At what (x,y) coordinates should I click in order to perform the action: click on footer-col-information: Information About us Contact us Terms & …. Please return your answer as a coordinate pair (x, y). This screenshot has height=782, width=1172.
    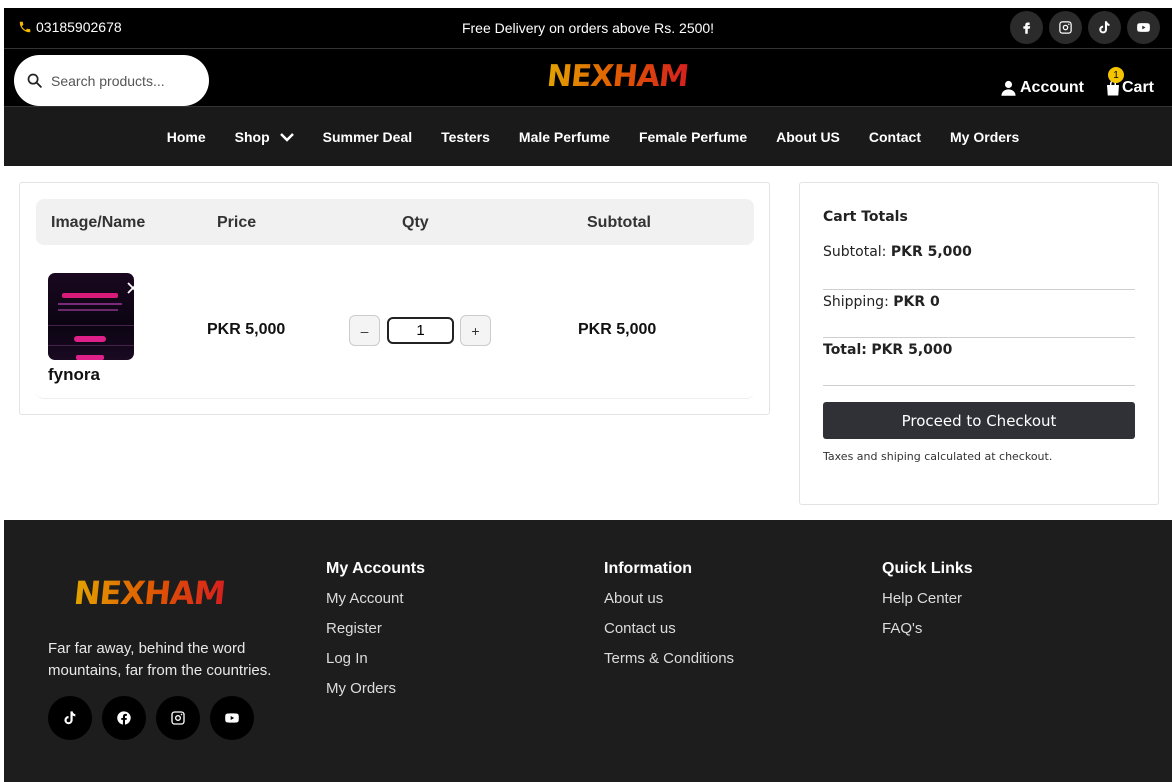
    Looking at the image, I should click on (669, 620).